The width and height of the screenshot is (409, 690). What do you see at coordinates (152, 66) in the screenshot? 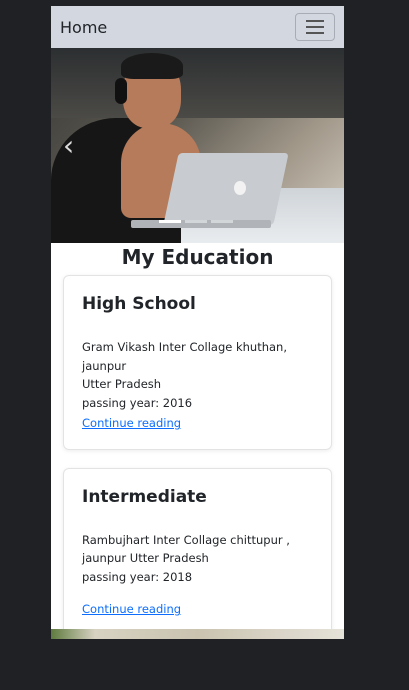
I see `carousel-image-hair` at bounding box center [152, 66].